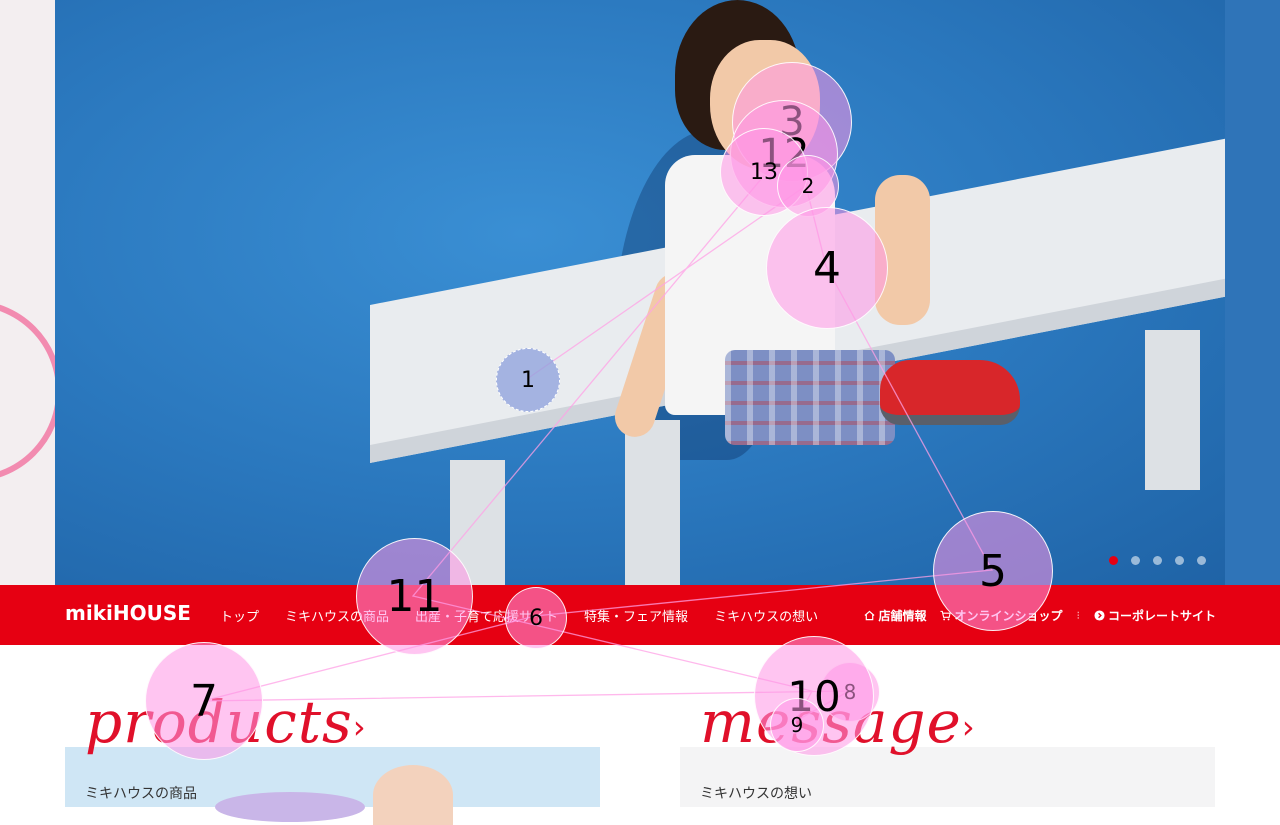 The height and width of the screenshot is (825, 1280). I want to click on nav-item-parenting-support: 出産・子育て応援サイト, so click(486, 615).